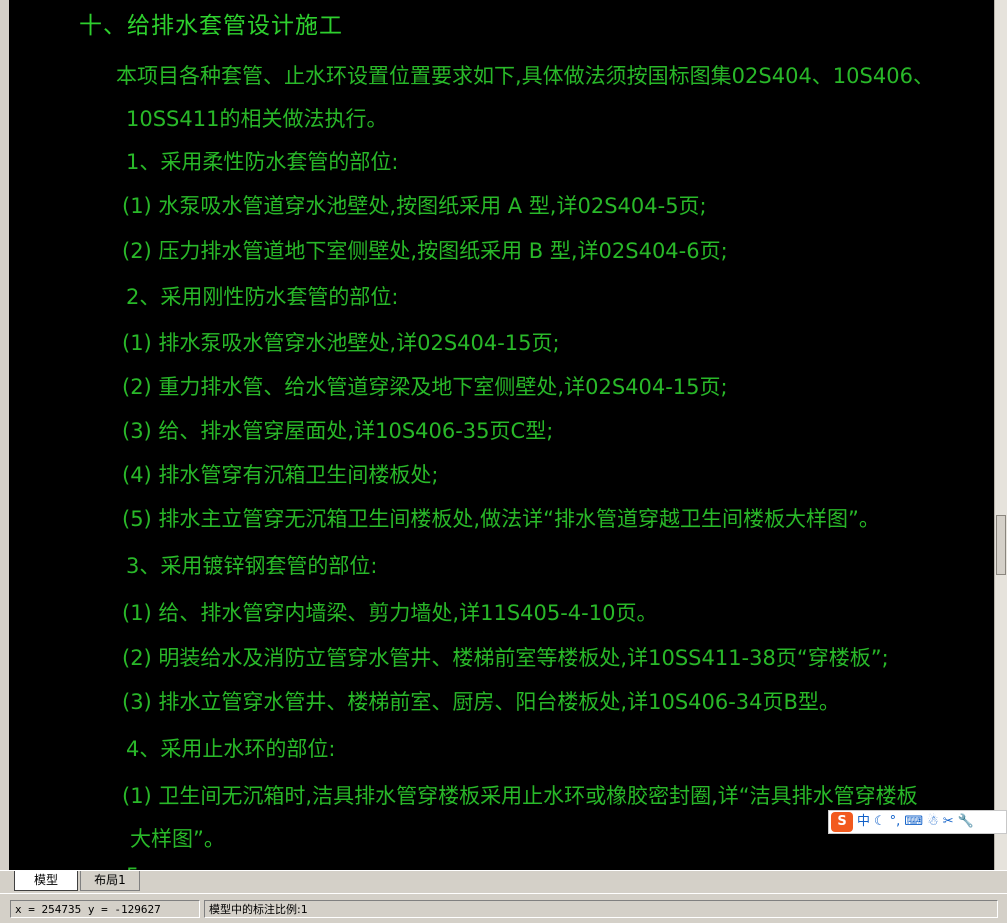  I want to click on drawing-line: (5) 排水主立管穿无沉箱卫生间楼板处,做法详“排水管道穿越卫生间楼板大样图”。, so click(501, 519).